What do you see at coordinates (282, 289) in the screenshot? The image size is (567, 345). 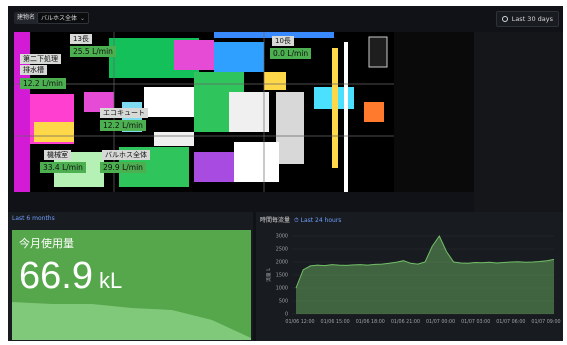 I see `y-tick-label: 1000` at bounding box center [282, 289].